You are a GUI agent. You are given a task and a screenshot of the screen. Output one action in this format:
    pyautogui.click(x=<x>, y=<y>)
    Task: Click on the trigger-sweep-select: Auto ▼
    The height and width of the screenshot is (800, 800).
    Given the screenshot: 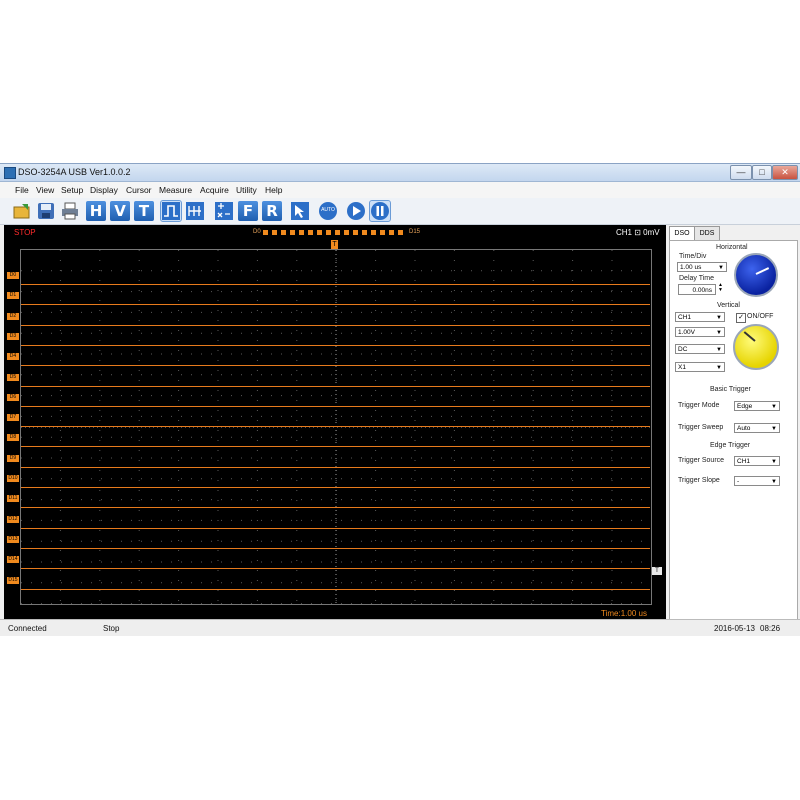 What is the action you would take?
    pyautogui.click(x=757, y=428)
    